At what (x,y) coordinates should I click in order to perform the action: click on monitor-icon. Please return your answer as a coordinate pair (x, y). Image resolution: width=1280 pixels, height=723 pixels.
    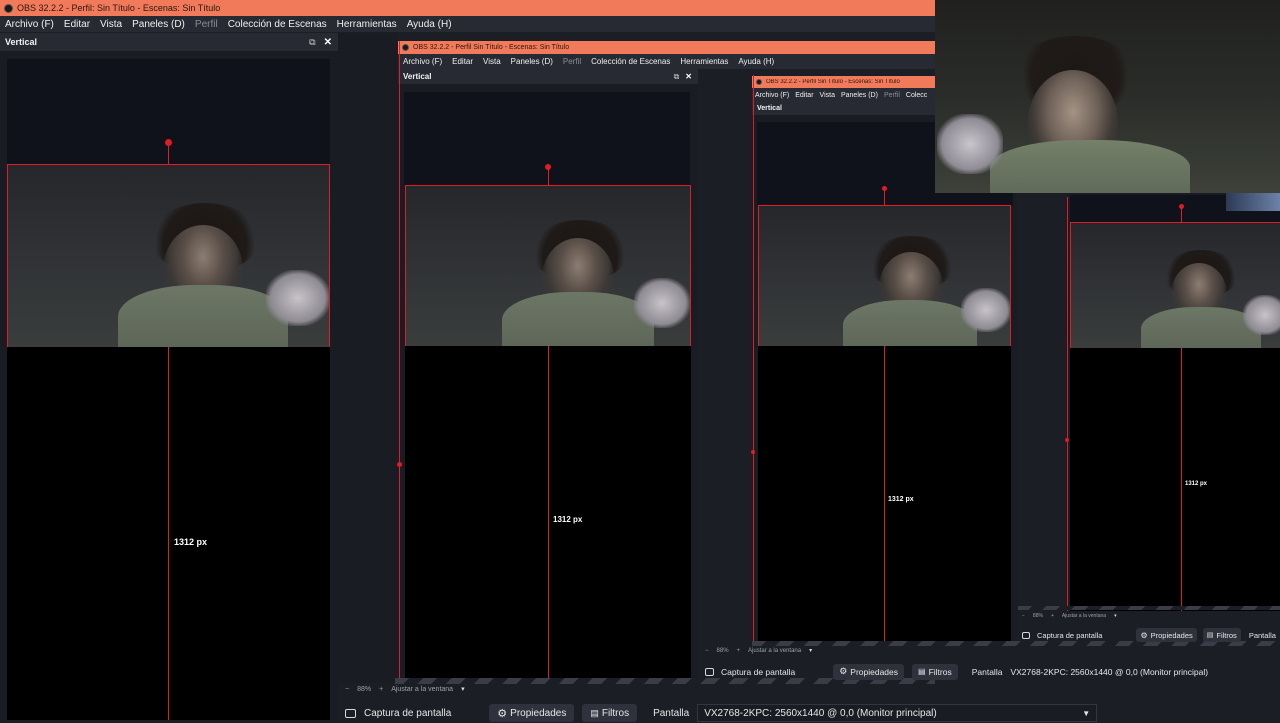
    Looking at the image, I should click on (709, 671).